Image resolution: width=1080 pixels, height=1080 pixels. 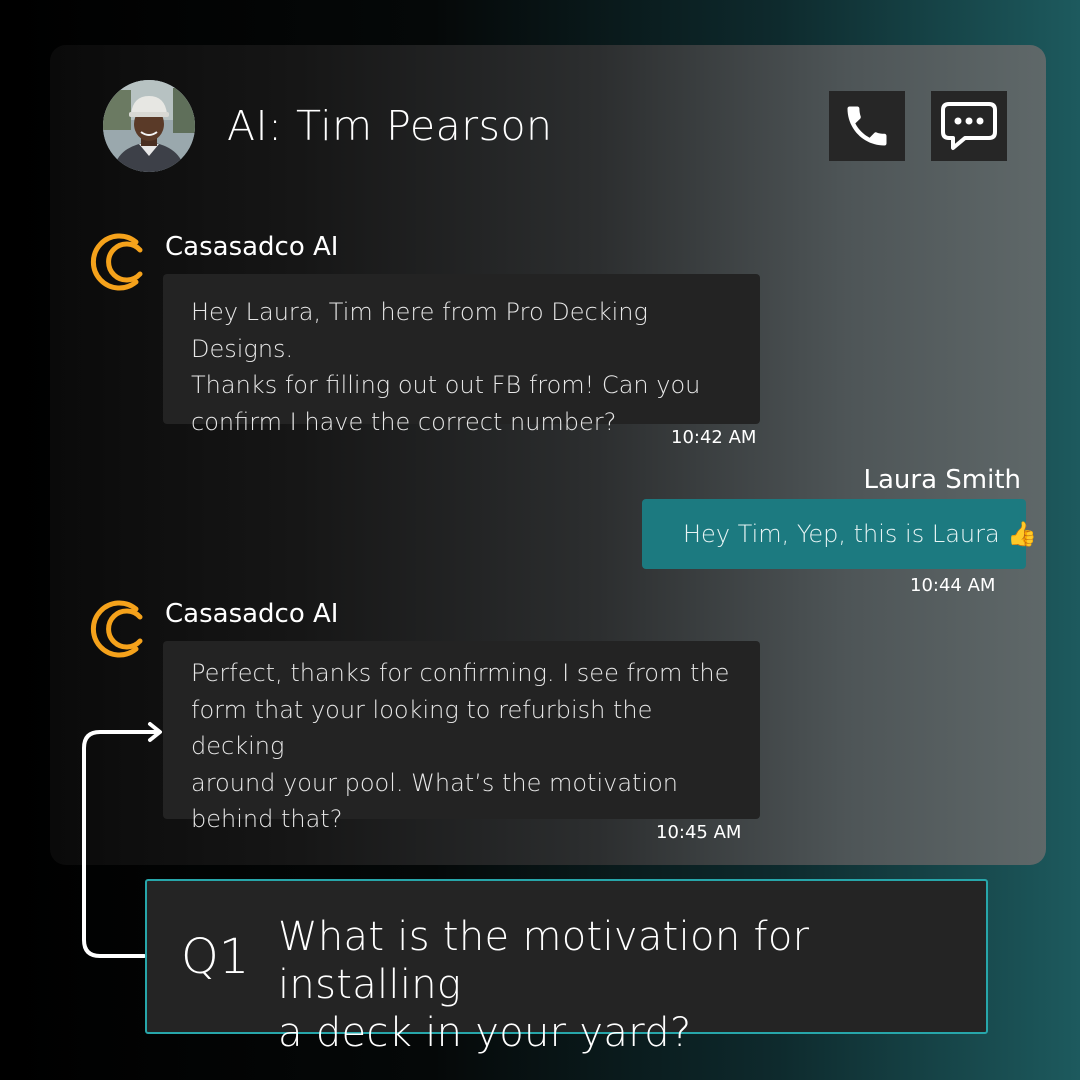 I want to click on sender-name: Laura Smith, so click(x=942, y=480).